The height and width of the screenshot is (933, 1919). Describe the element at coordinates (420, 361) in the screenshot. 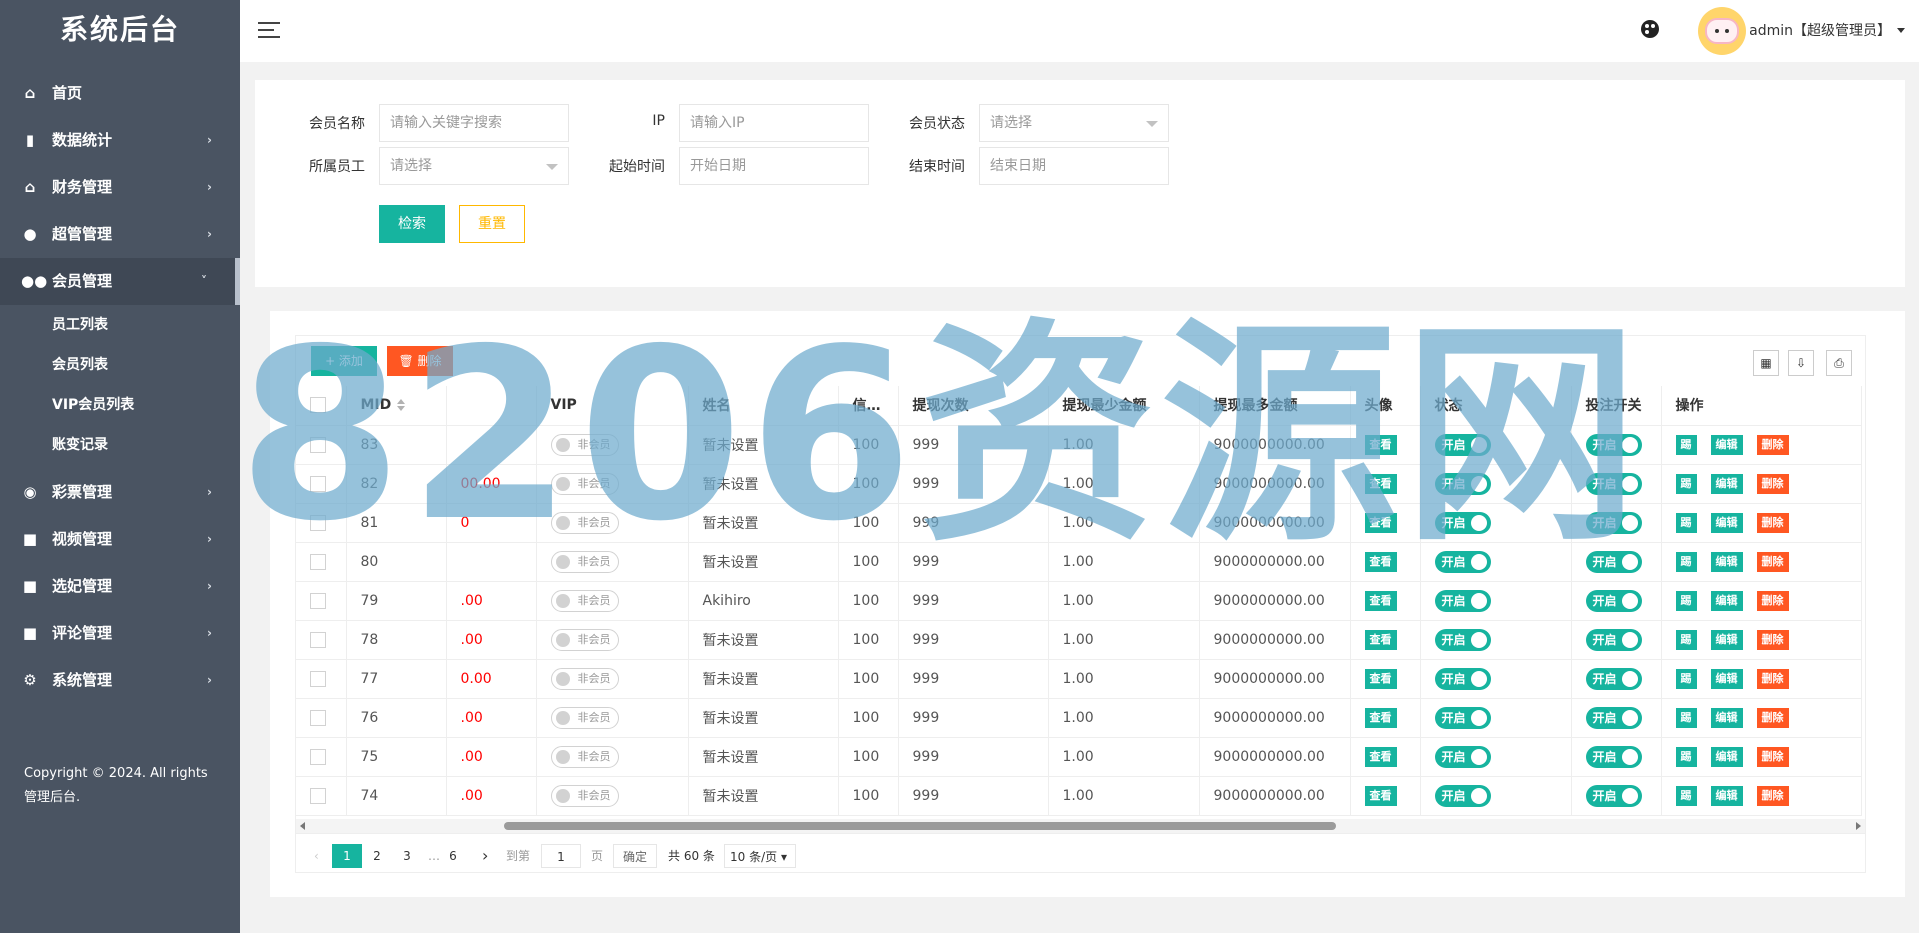

I see `batch-delete-button: 🗑 删除` at that location.